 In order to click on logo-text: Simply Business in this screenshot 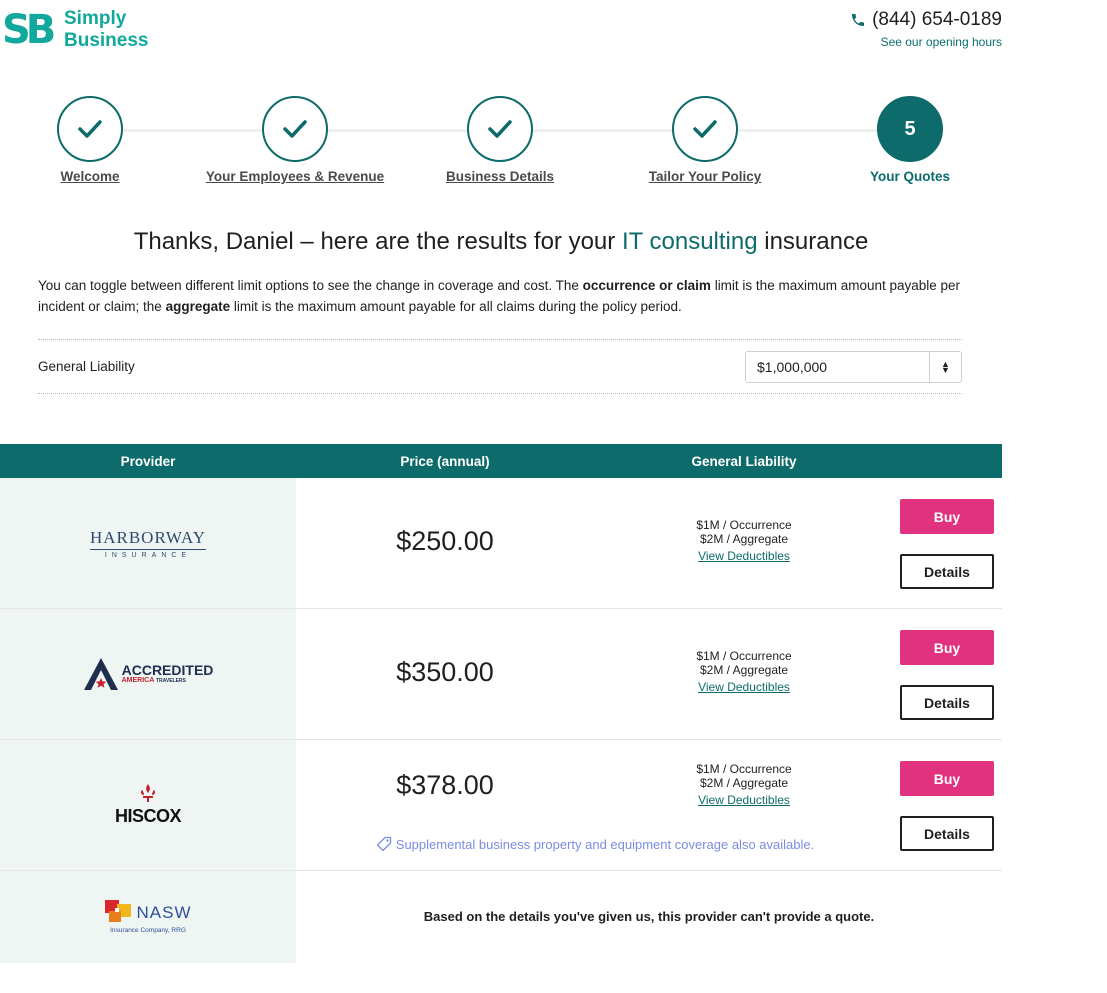, I will do `click(106, 30)`.